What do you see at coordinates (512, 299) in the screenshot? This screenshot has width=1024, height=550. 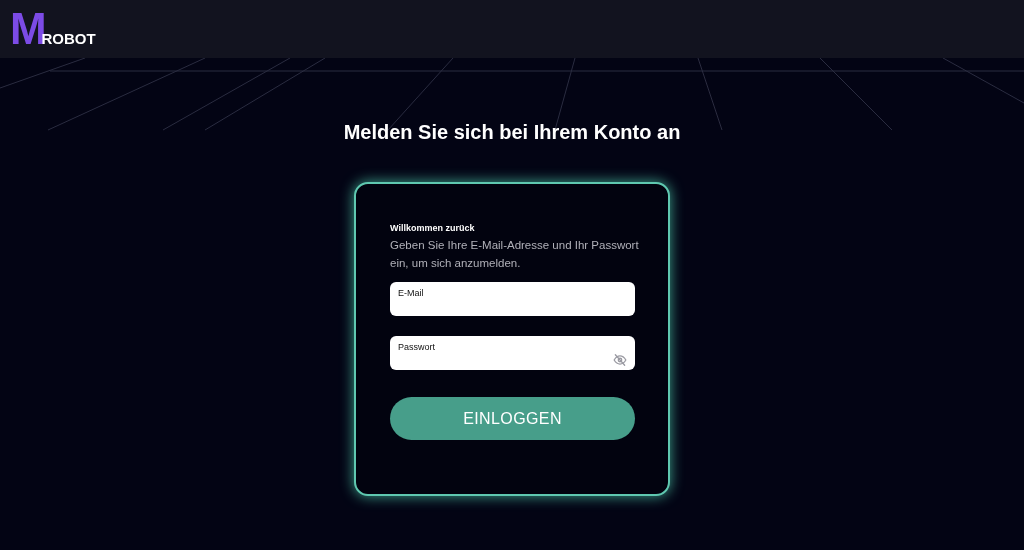 I see `email-field: E-Mail` at bounding box center [512, 299].